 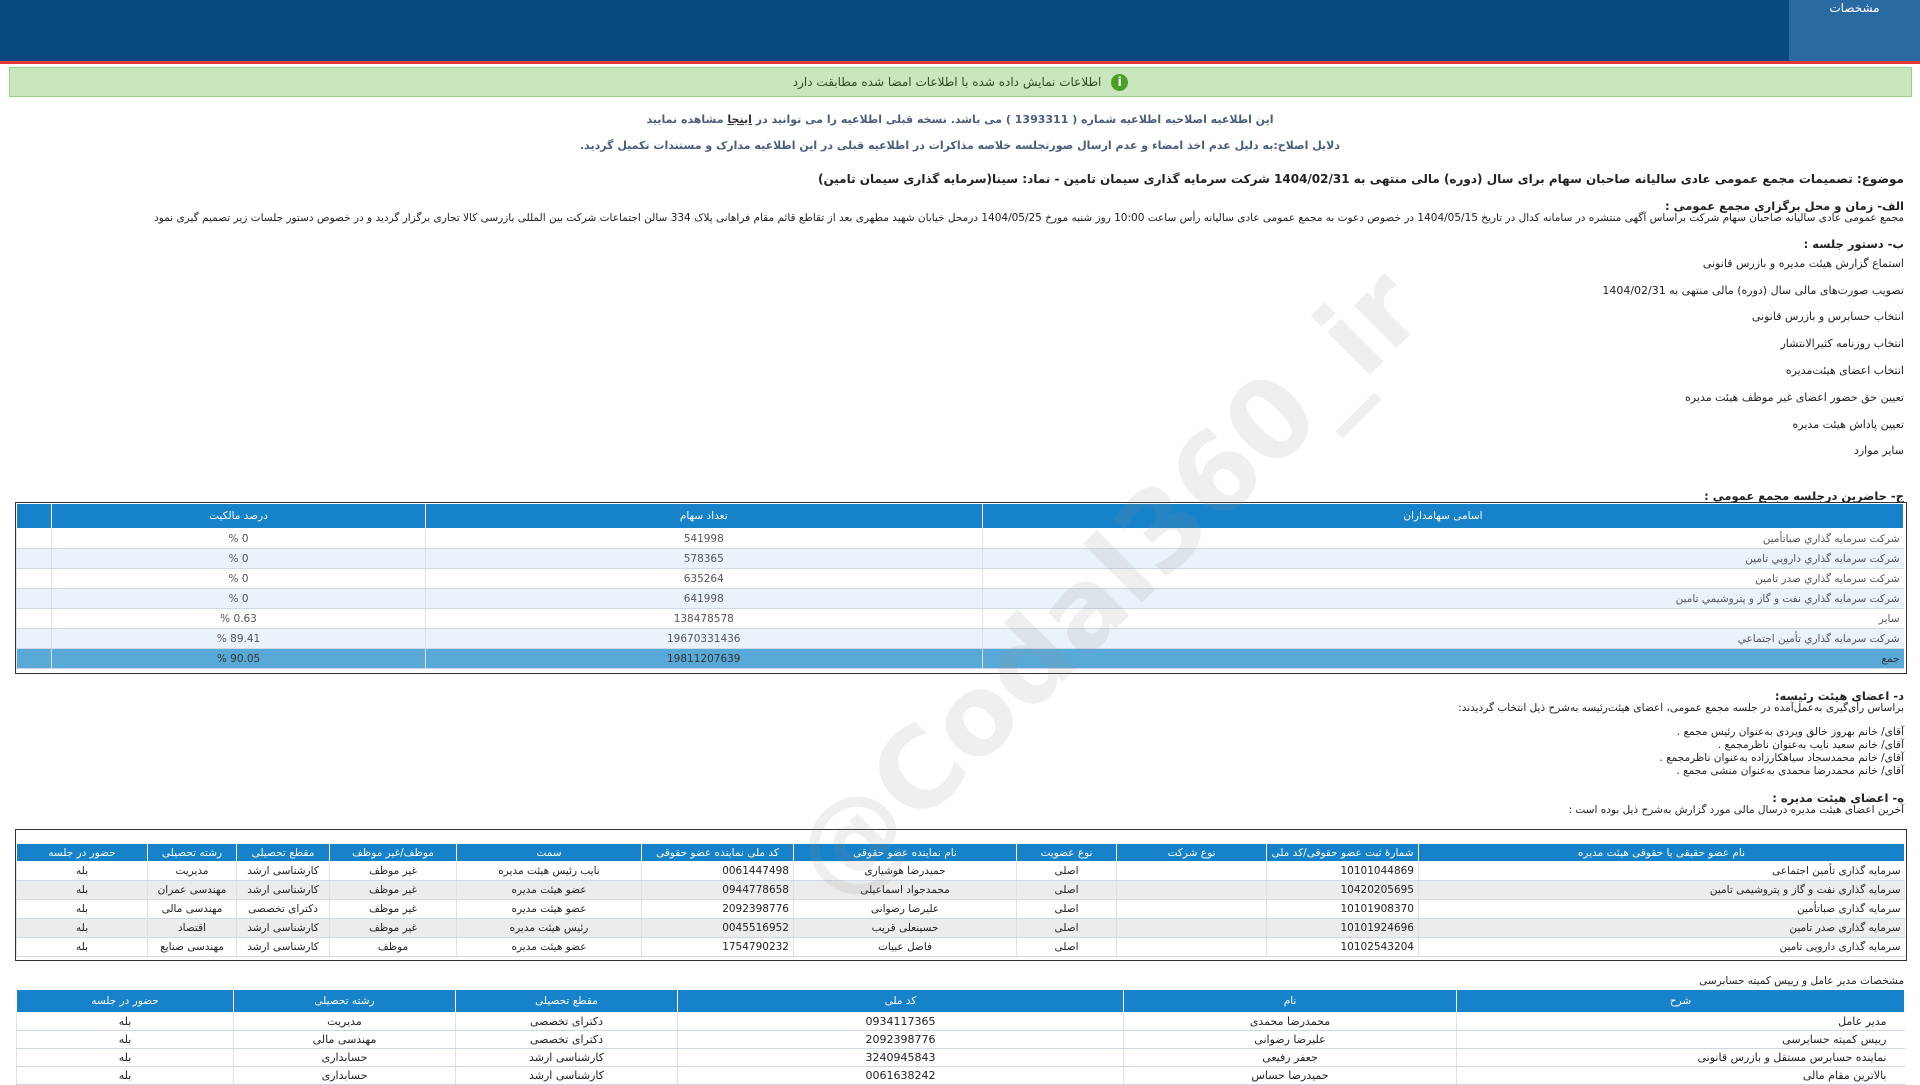 I want to click on section-f-title: مشخصات مدیر عامل و رییس کمیته حسابرسی, so click(x=1801, y=981).